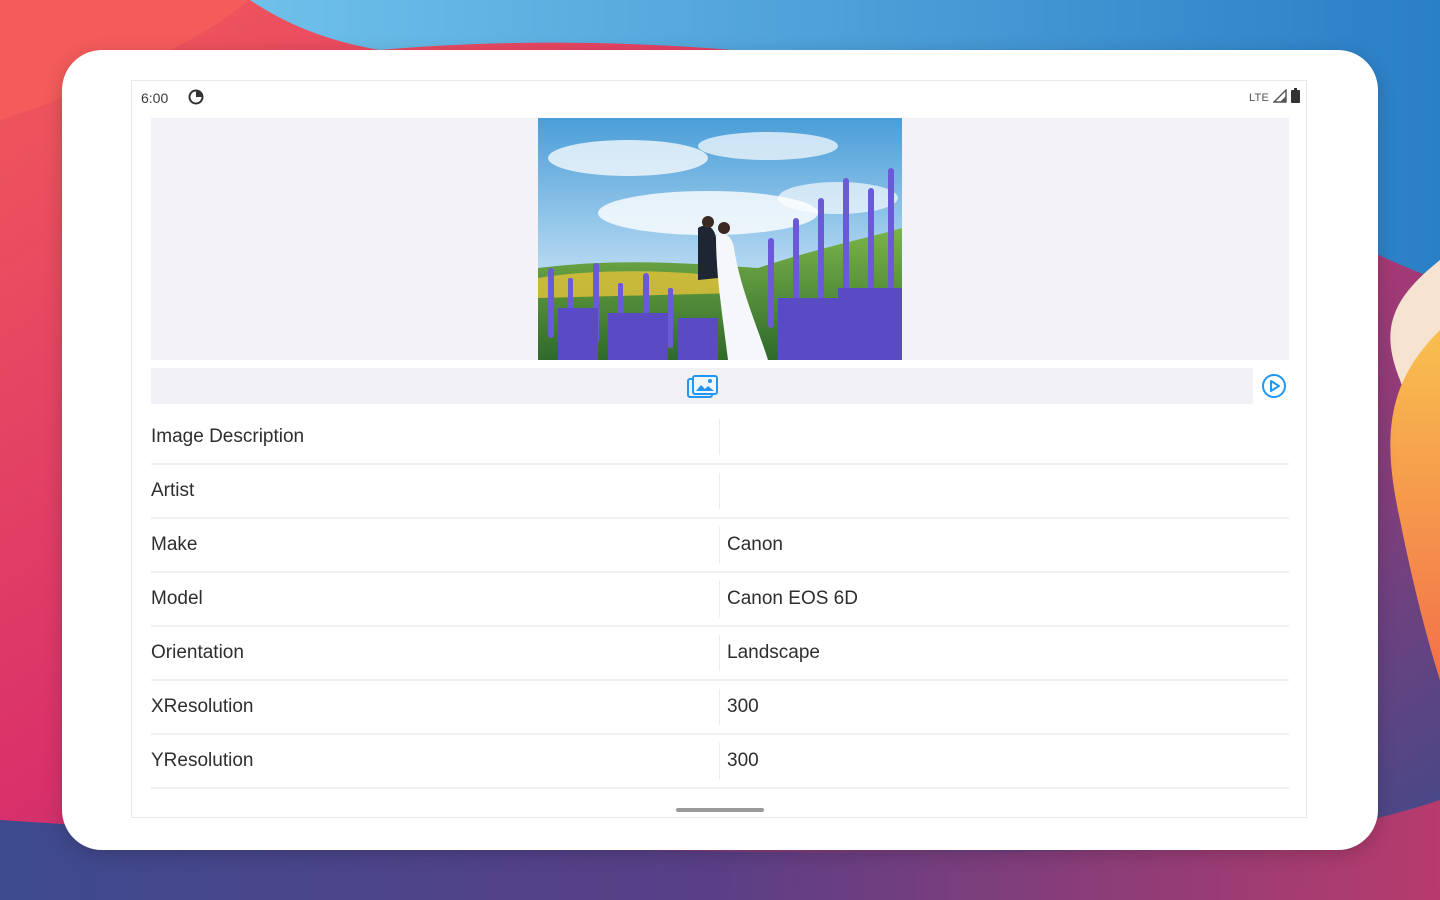  I want to click on exif-key: Make, so click(174, 544).